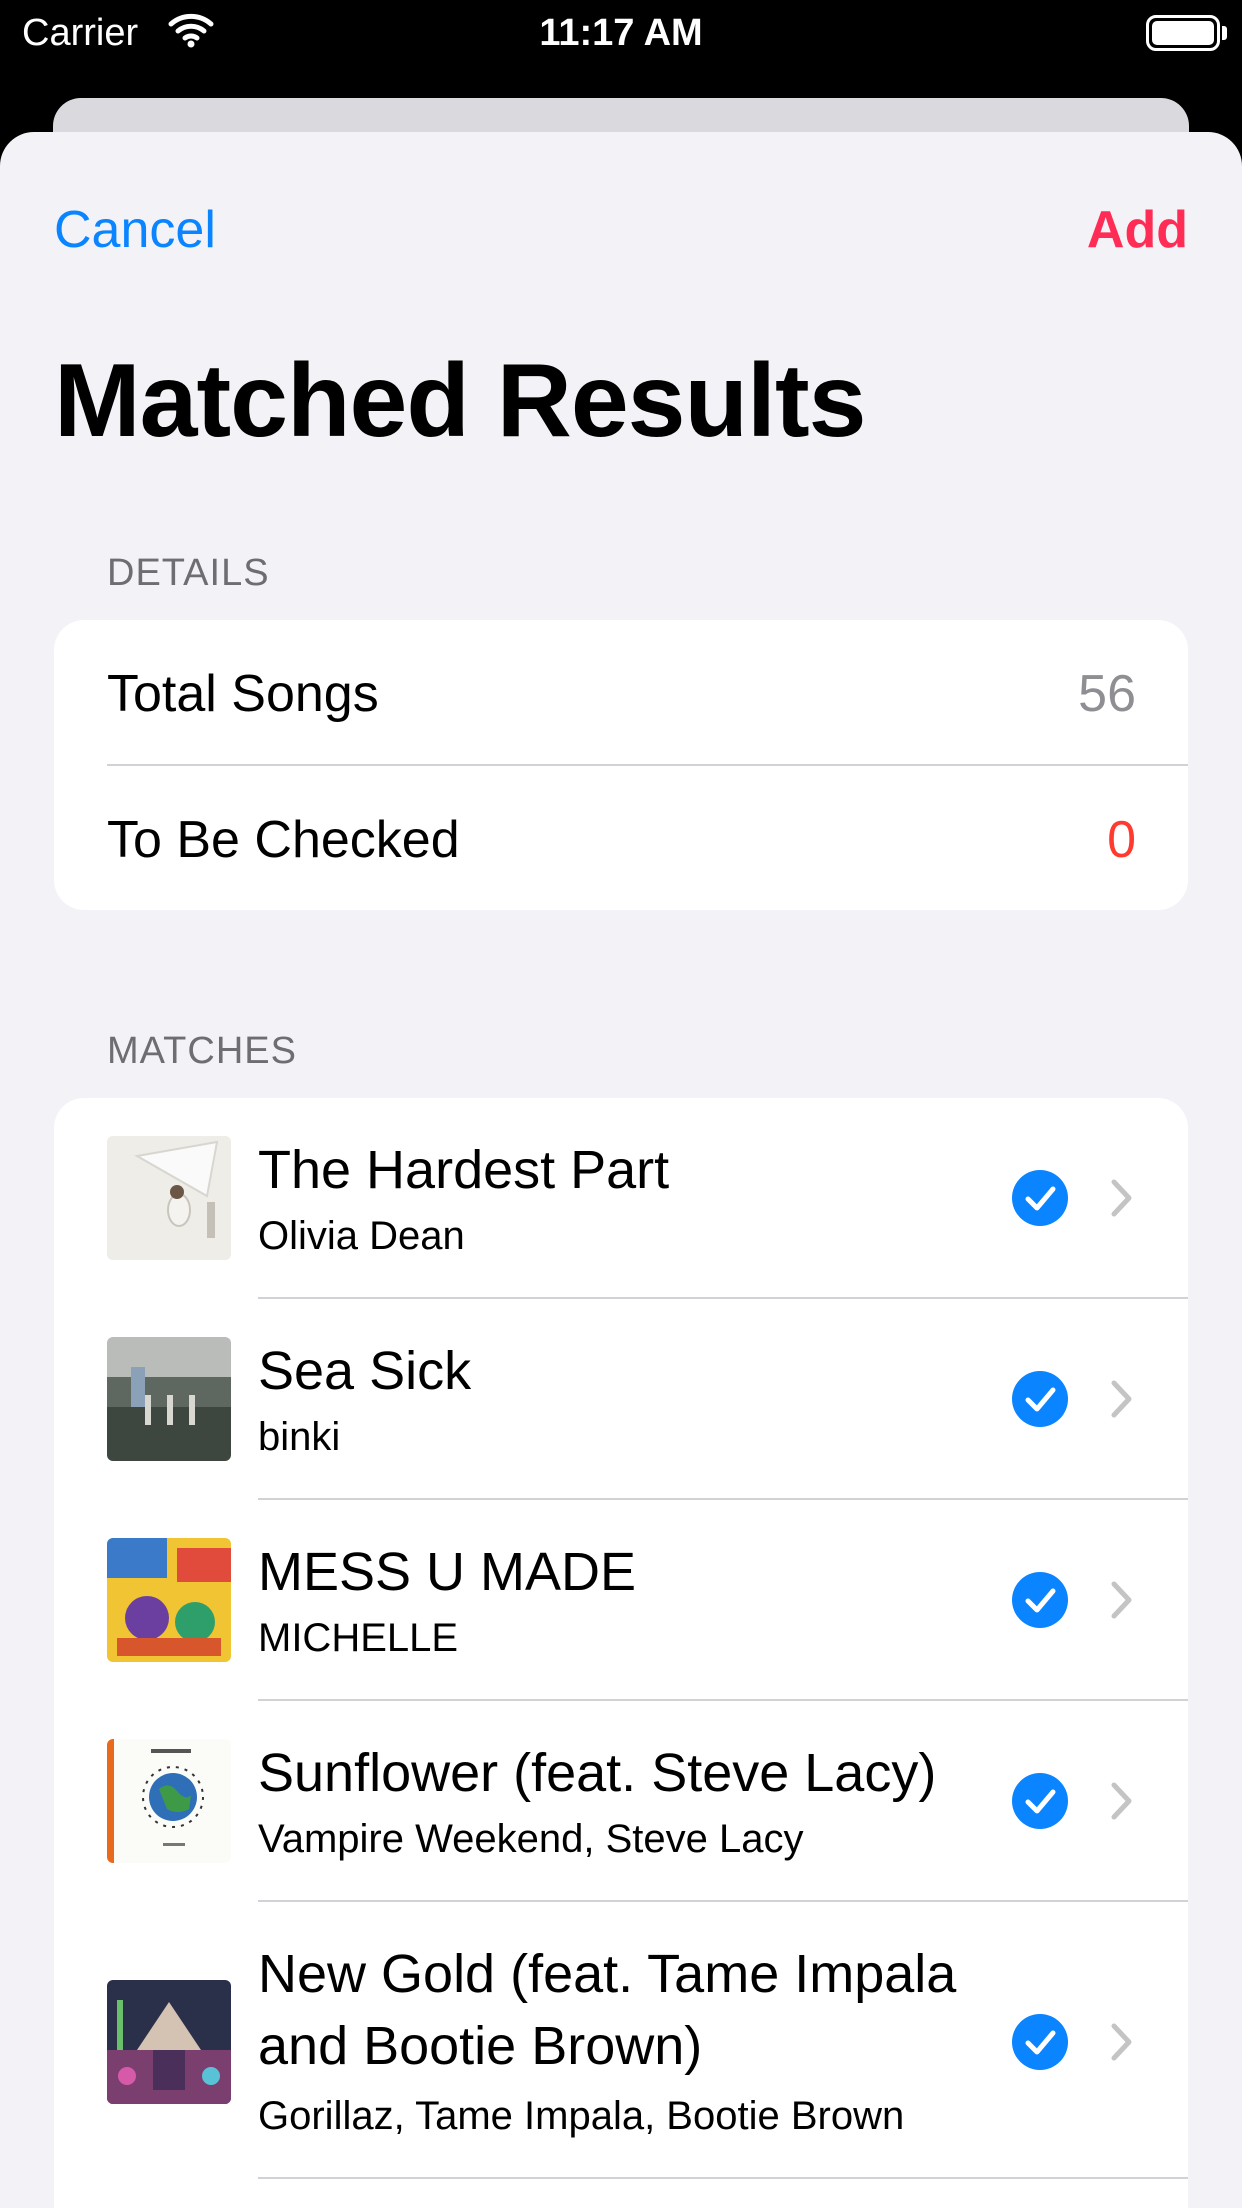 The width and height of the screenshot is (1242, 2208). Describe the element at coordinates (464, 1170) in the screenshot. I see `song-title: The Hardest Part` at that location.